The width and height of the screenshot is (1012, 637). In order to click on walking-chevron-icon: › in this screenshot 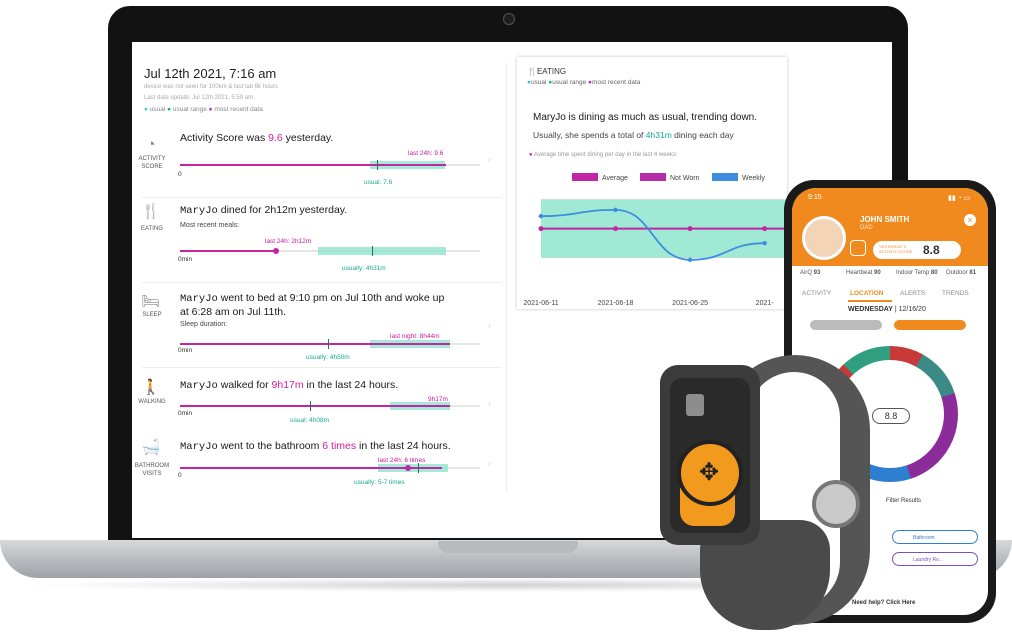, I will do `click(489, 403)`.